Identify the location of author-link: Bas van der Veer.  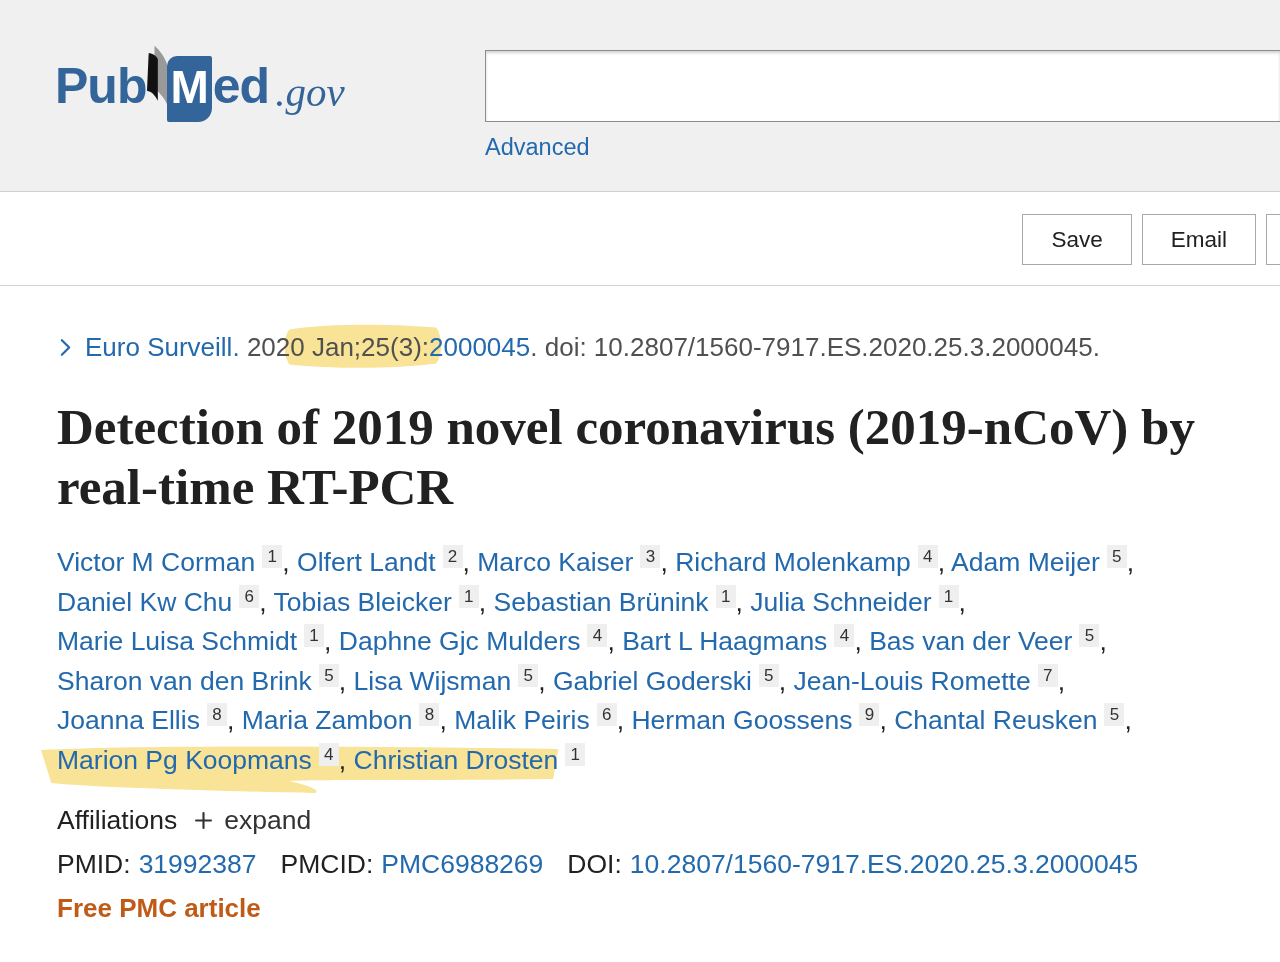
(971, 641).